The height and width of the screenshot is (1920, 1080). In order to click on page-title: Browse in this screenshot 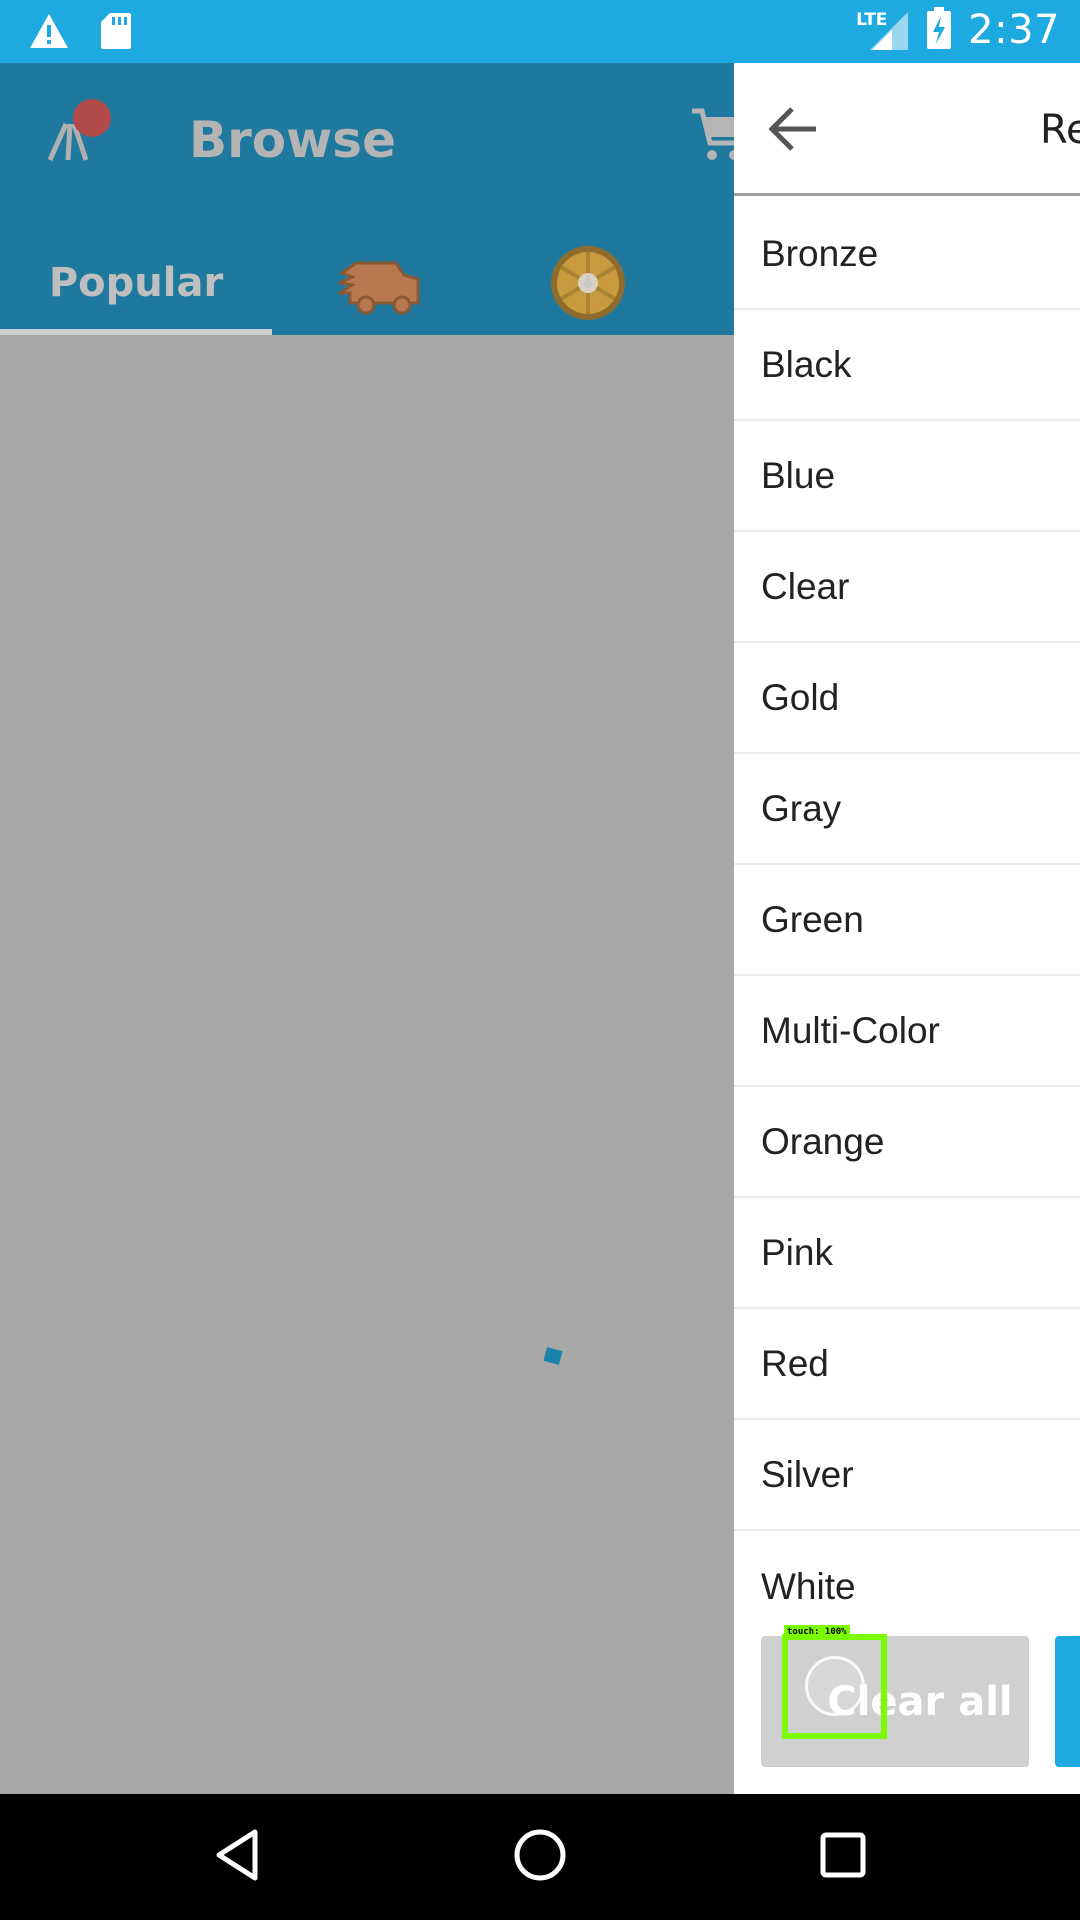, I will do `click(292, 140)`.